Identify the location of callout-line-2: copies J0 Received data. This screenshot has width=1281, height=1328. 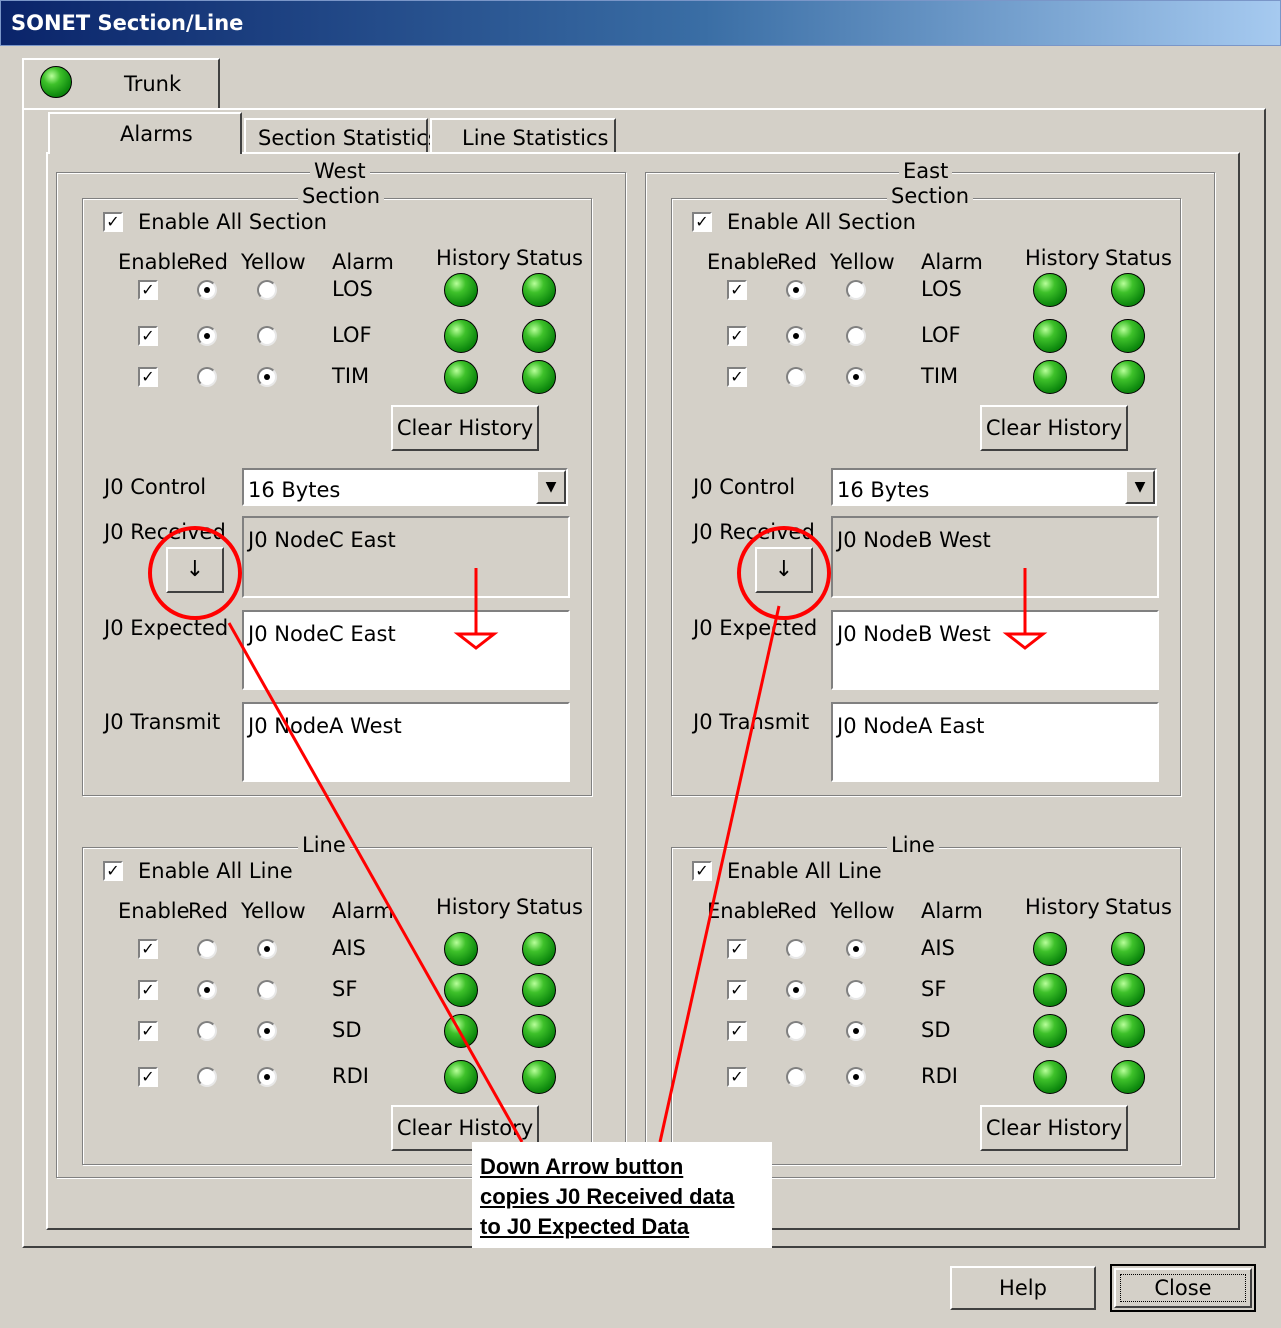
(607, 1196).